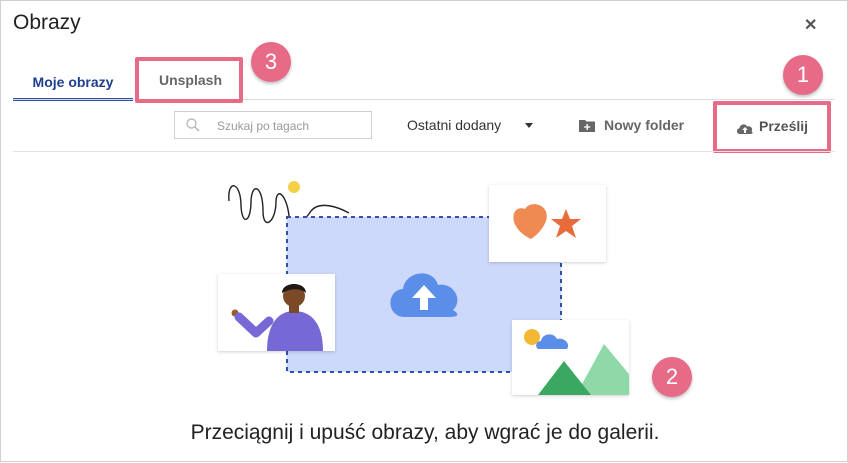 Image resolution: width=848 pixels, height=463 pixels. Describe the element at coordinates (276, 312) in the screenshot. I see `person-card` at that location.